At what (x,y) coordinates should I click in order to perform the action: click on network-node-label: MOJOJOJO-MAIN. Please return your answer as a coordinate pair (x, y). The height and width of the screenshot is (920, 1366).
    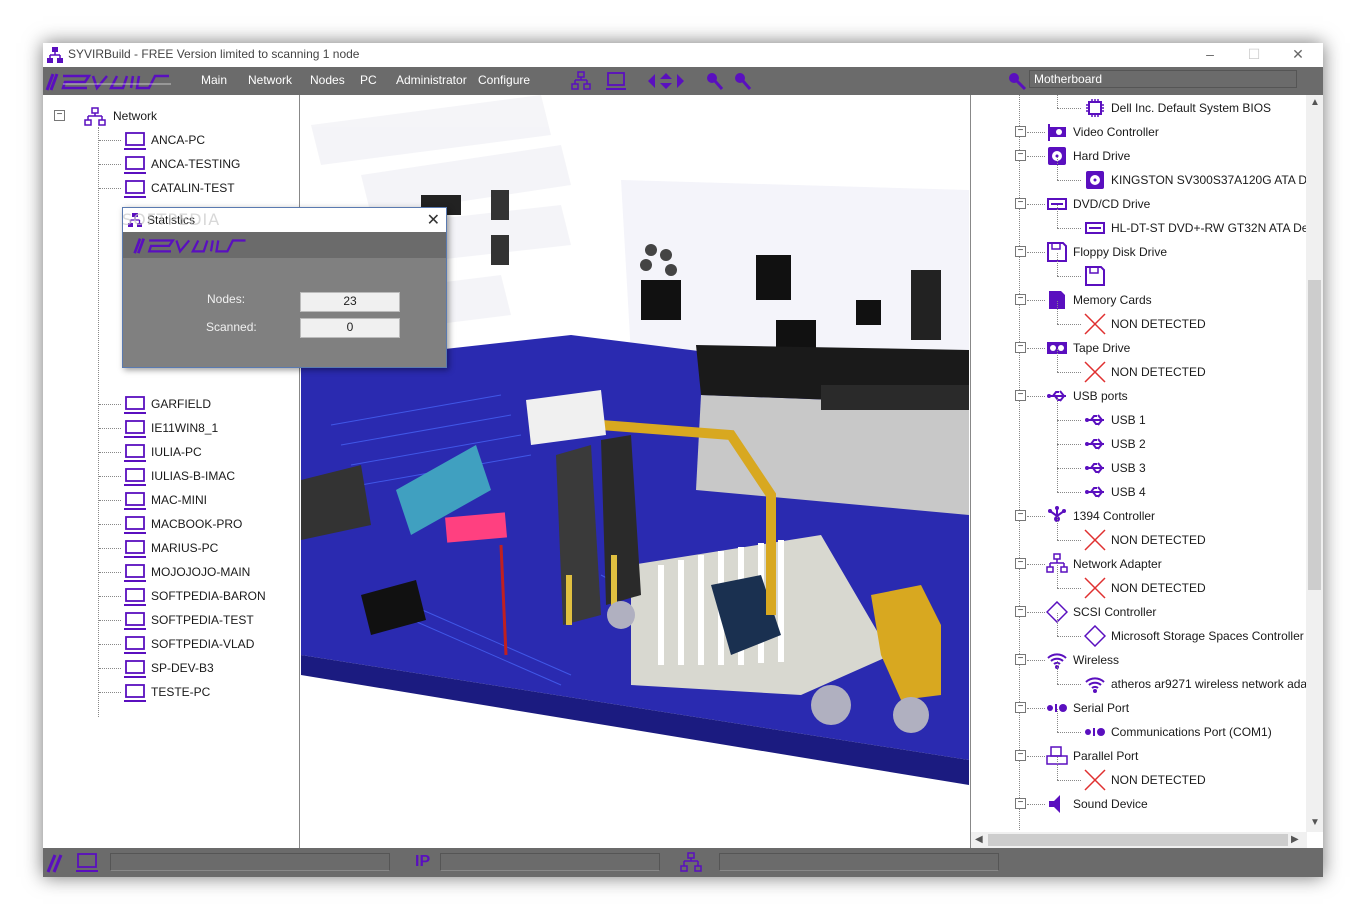
    Looking at the image, I should click on (201, 572).